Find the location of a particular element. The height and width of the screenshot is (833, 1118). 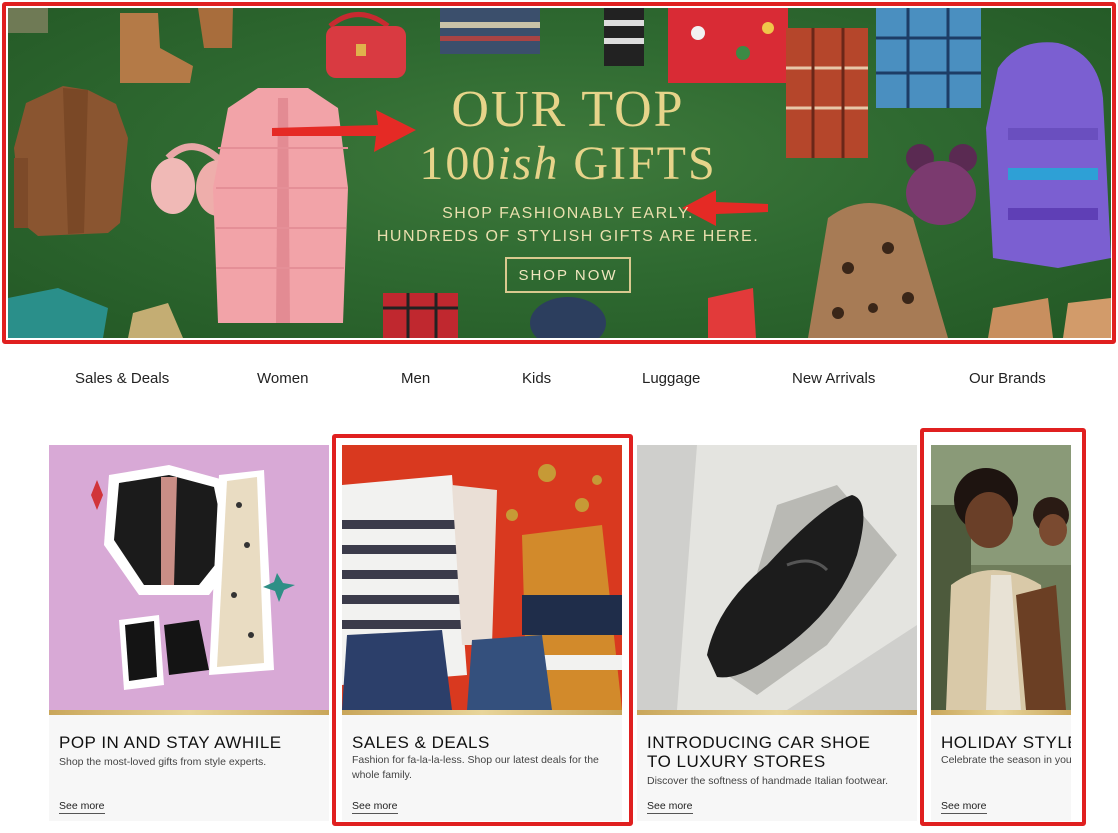

card-title: INTRODUCING CAR SHOE TO LUXURY STORES is located at coordinates (759, 752).